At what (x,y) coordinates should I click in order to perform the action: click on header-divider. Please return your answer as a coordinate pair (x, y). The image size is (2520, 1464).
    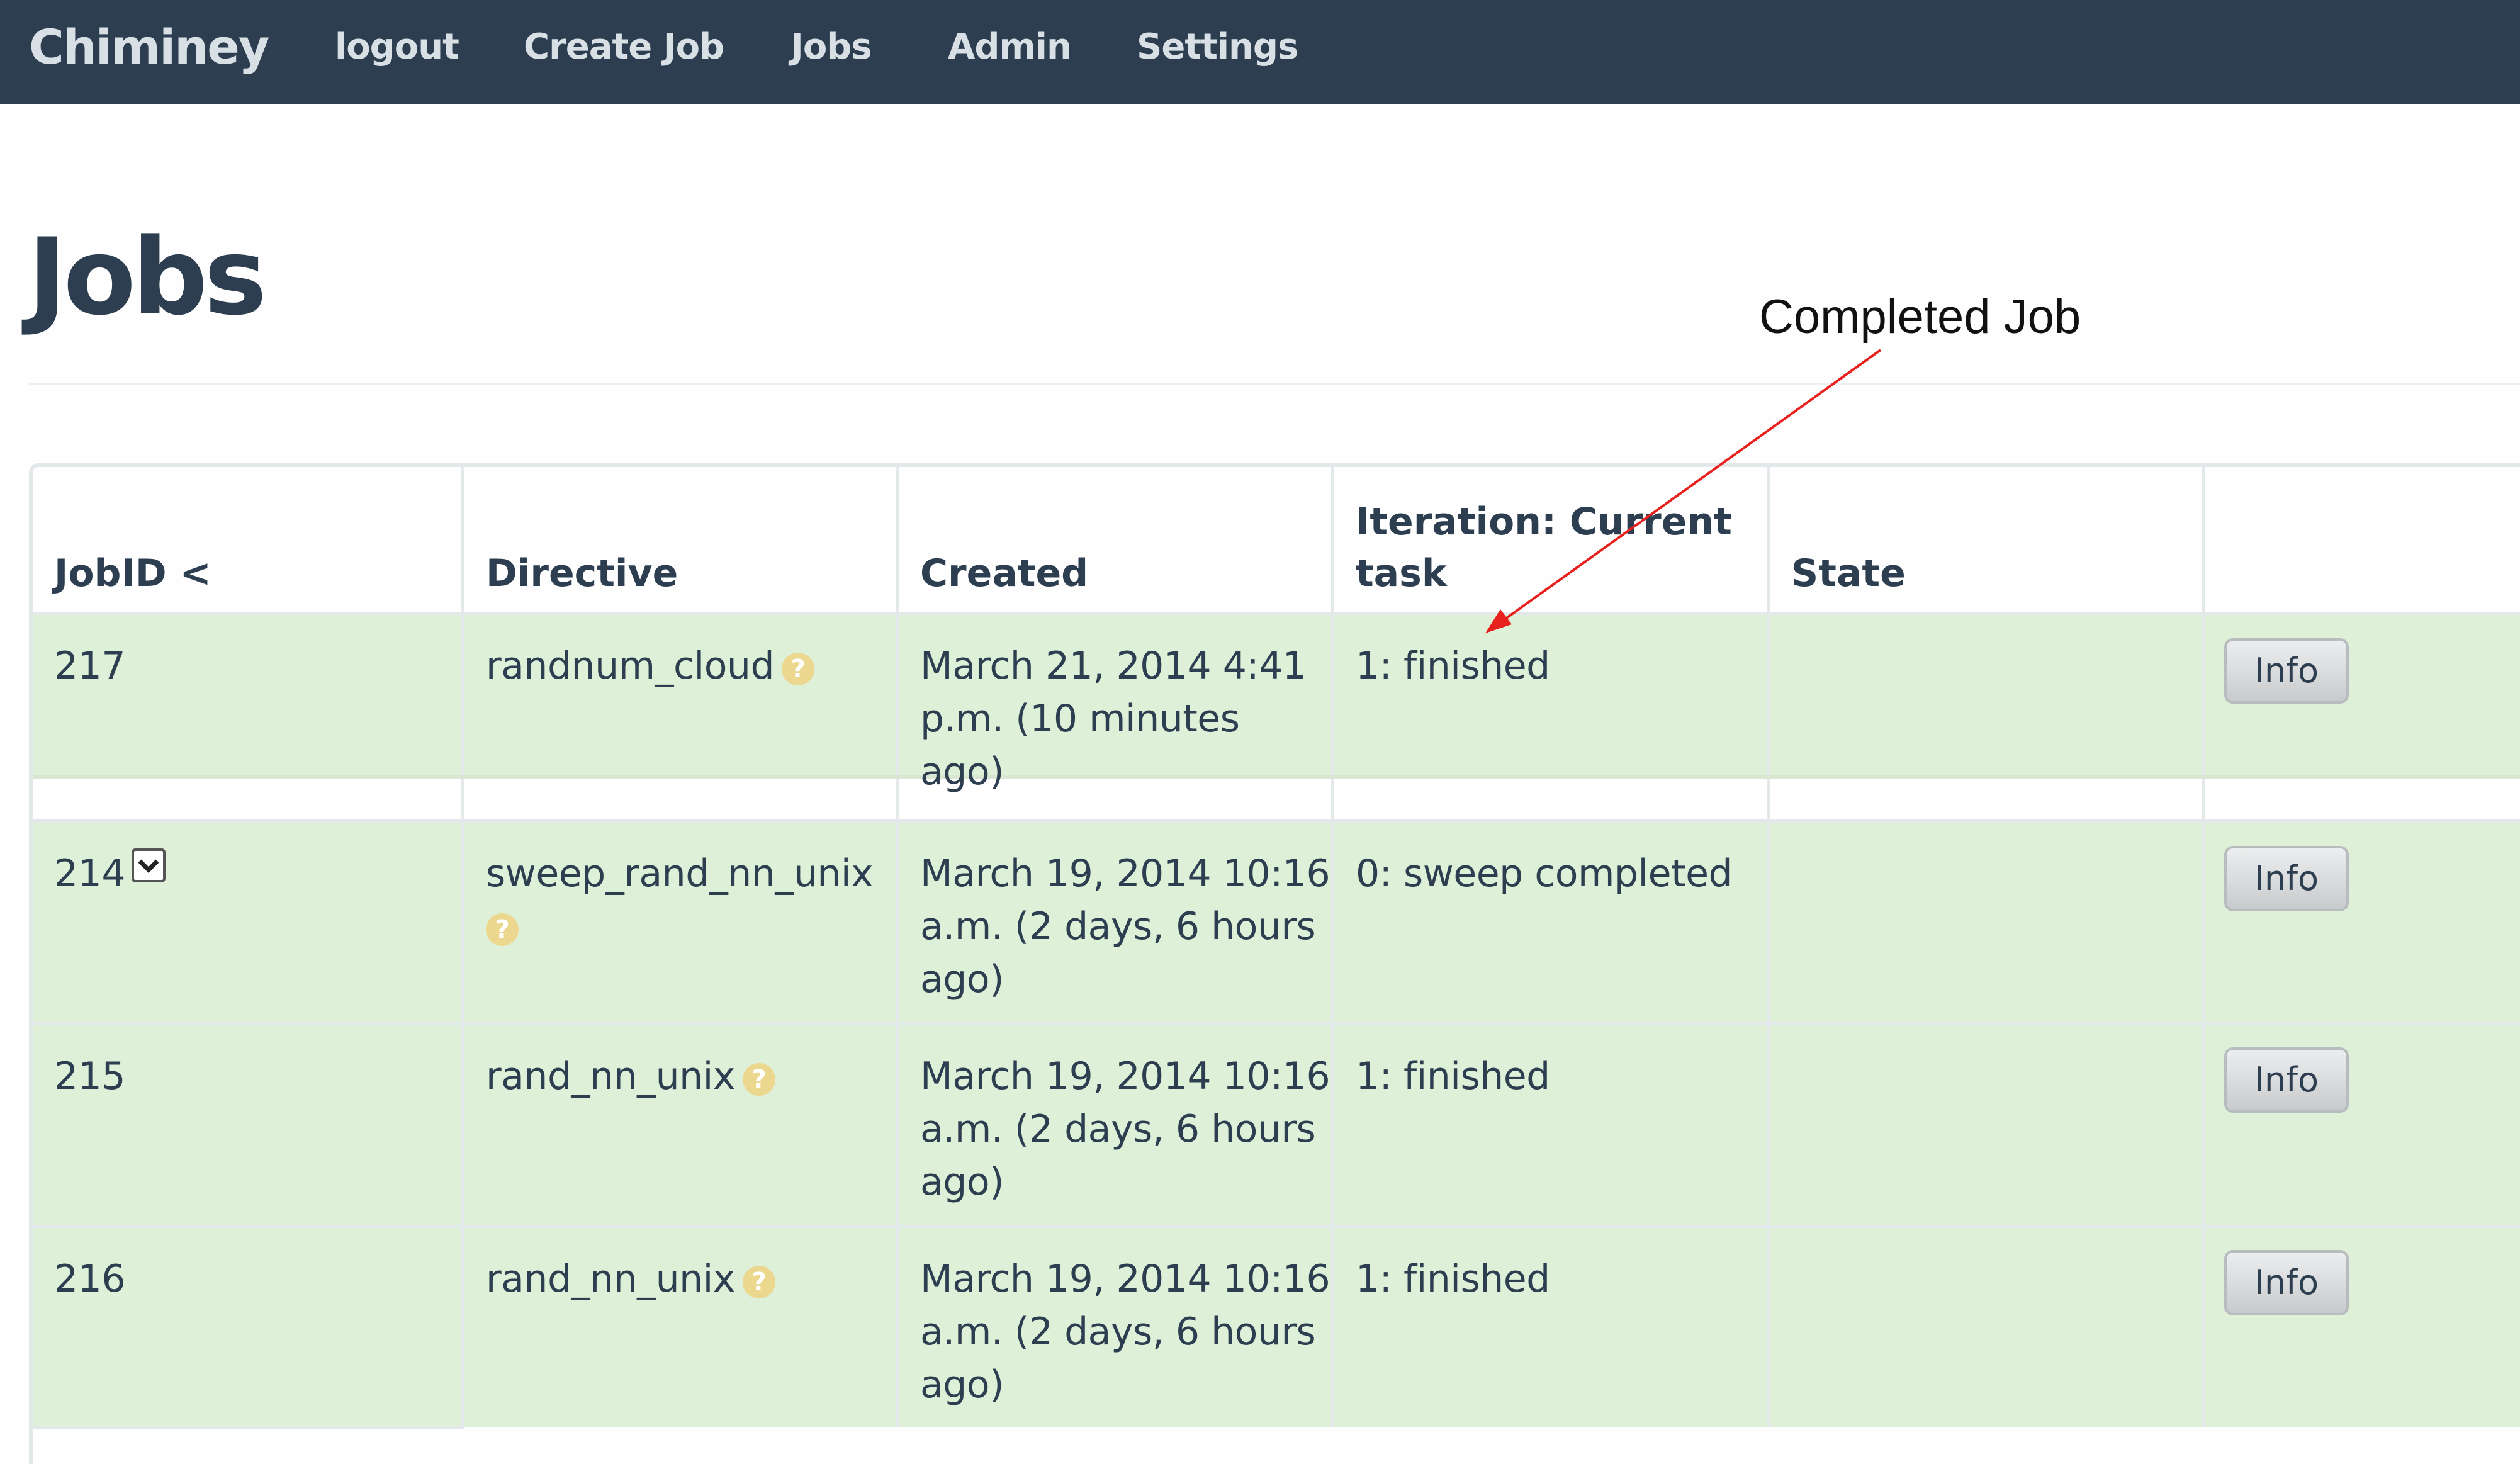
    Looking at the image, I should click on (1276, 613).